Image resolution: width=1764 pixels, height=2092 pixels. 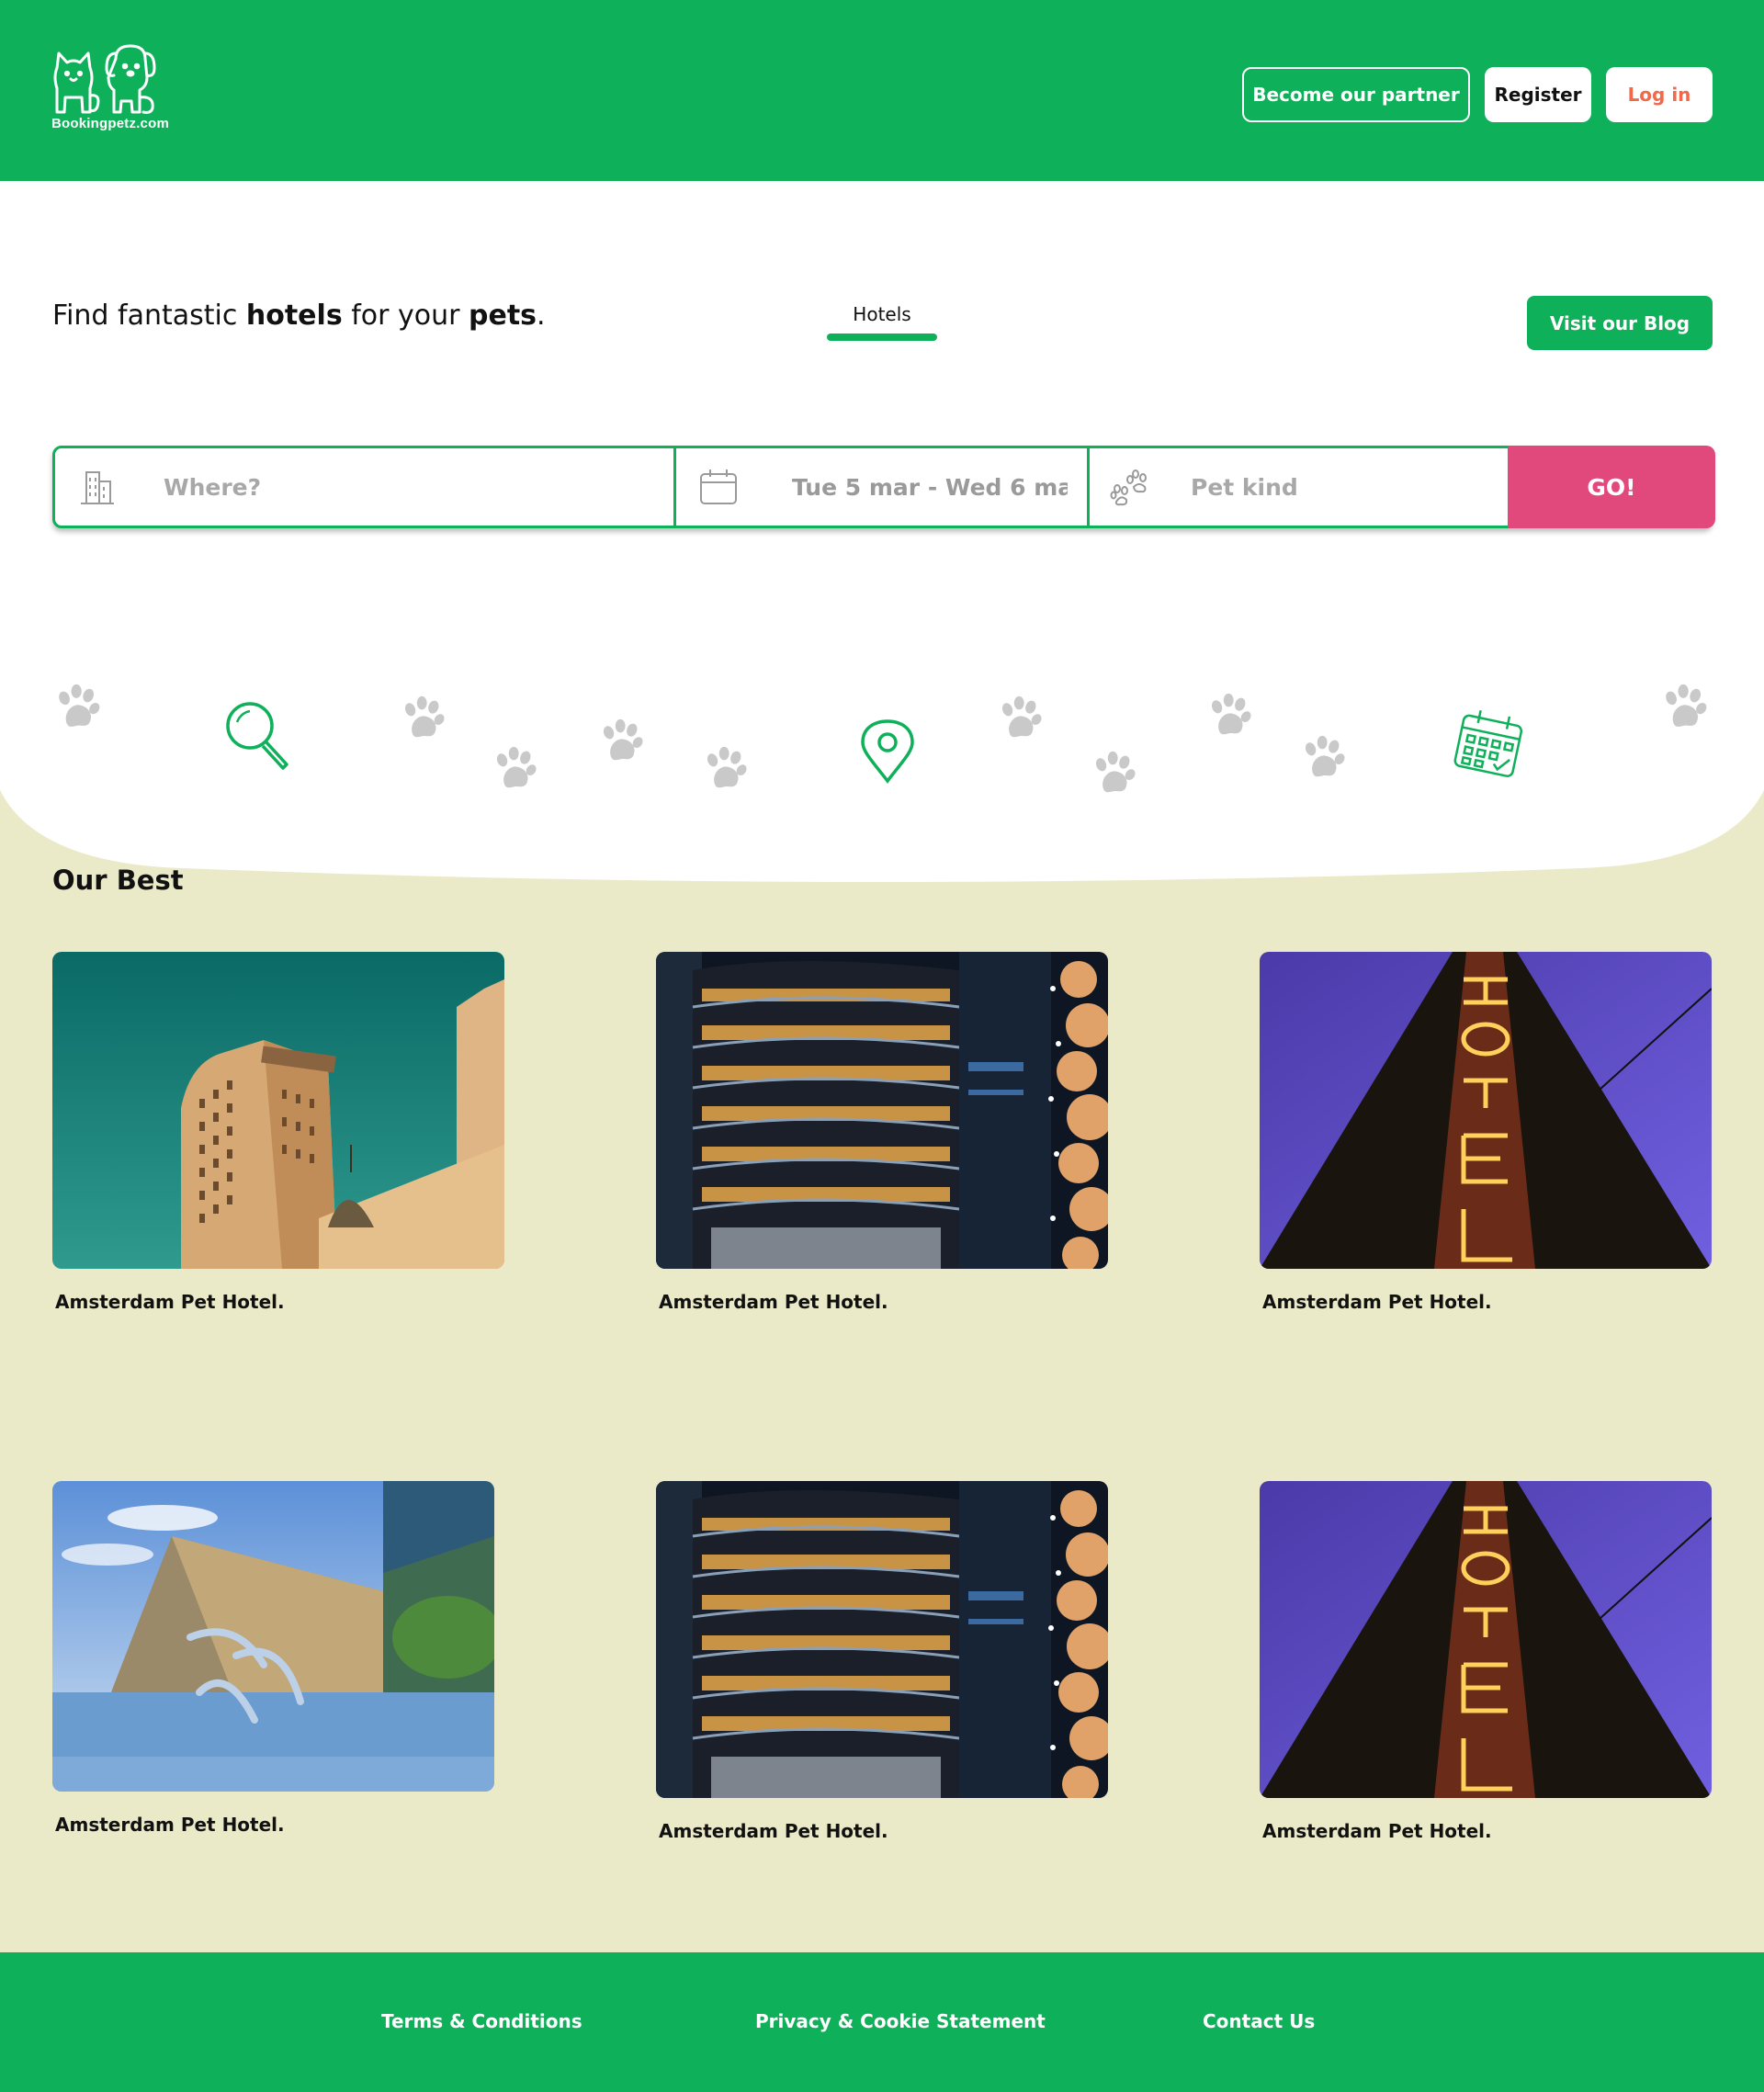 What do you see at coordinates (118, 881) in the screenshot?
I see `our-best-title: Our Best` at bounding box center [118, 881].